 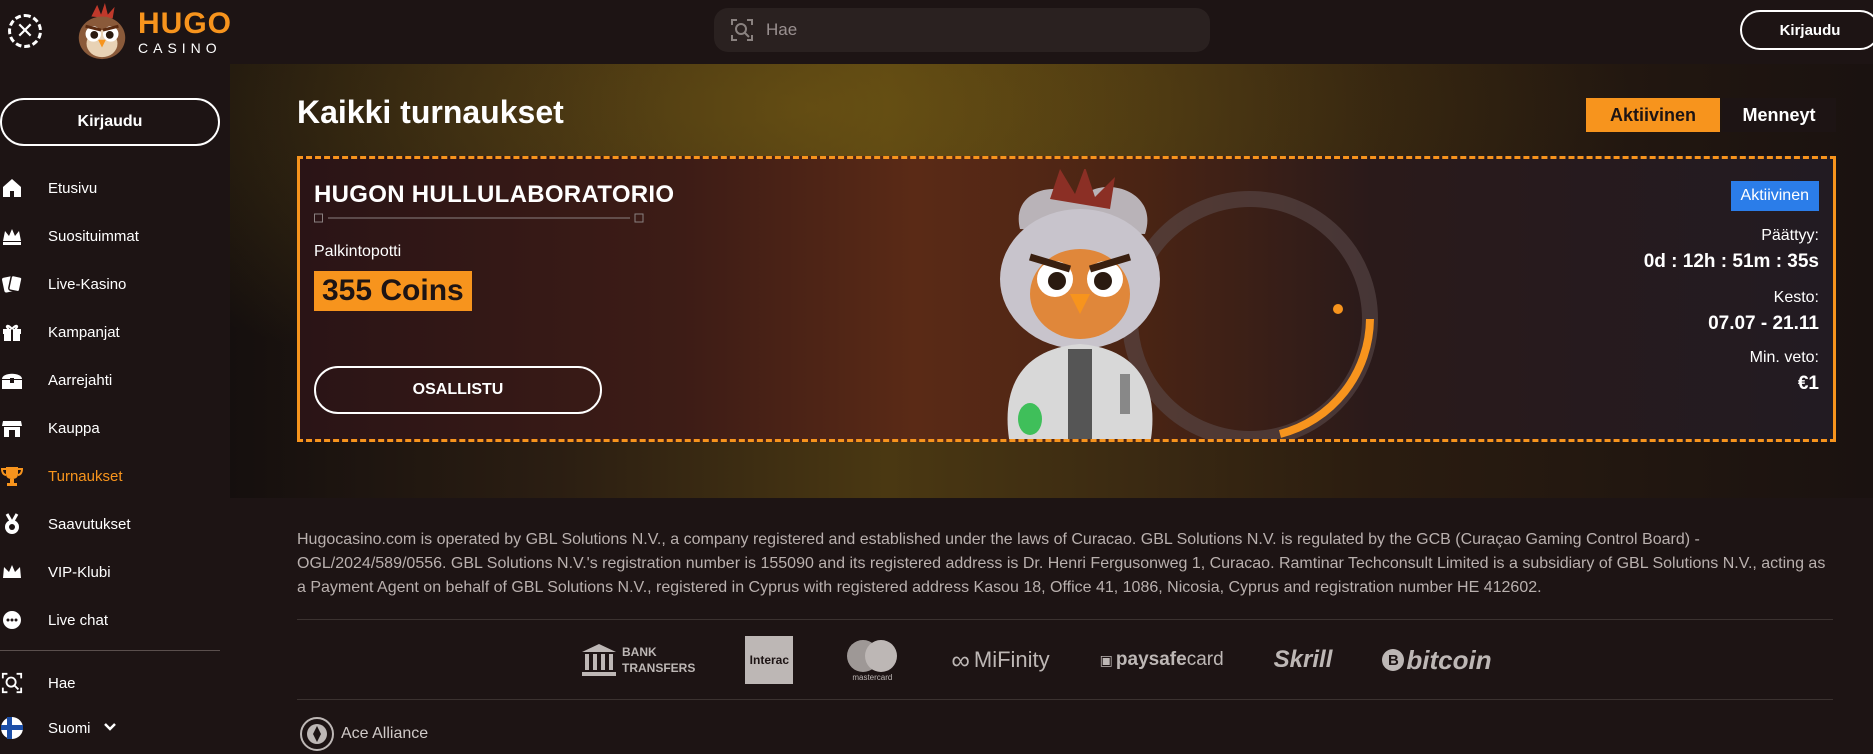 What do you see at coordinates (110, 122) in the screenshot?
I see `sidebar-login-button: Kirjaudu` at bounding box center [110, 122].